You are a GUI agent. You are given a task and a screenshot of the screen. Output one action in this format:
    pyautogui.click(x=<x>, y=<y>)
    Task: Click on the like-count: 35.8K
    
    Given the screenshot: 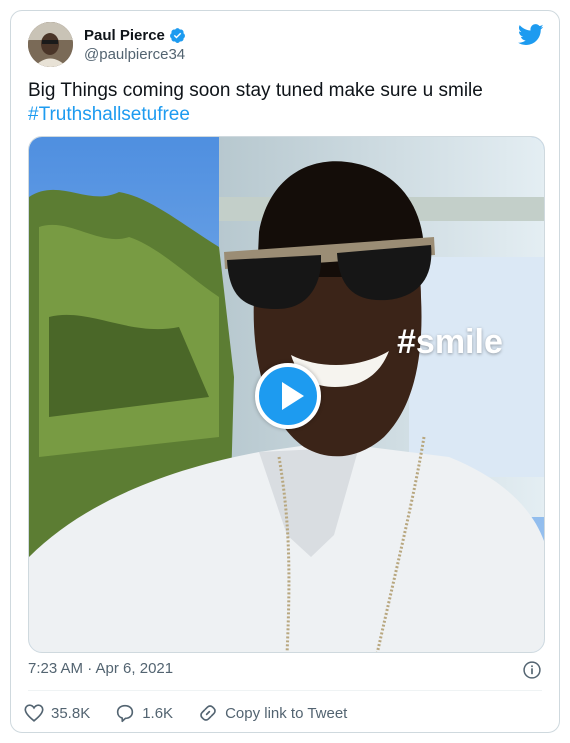 What is the action you would take?
    pyautogui.click(x=71, y=713)
    